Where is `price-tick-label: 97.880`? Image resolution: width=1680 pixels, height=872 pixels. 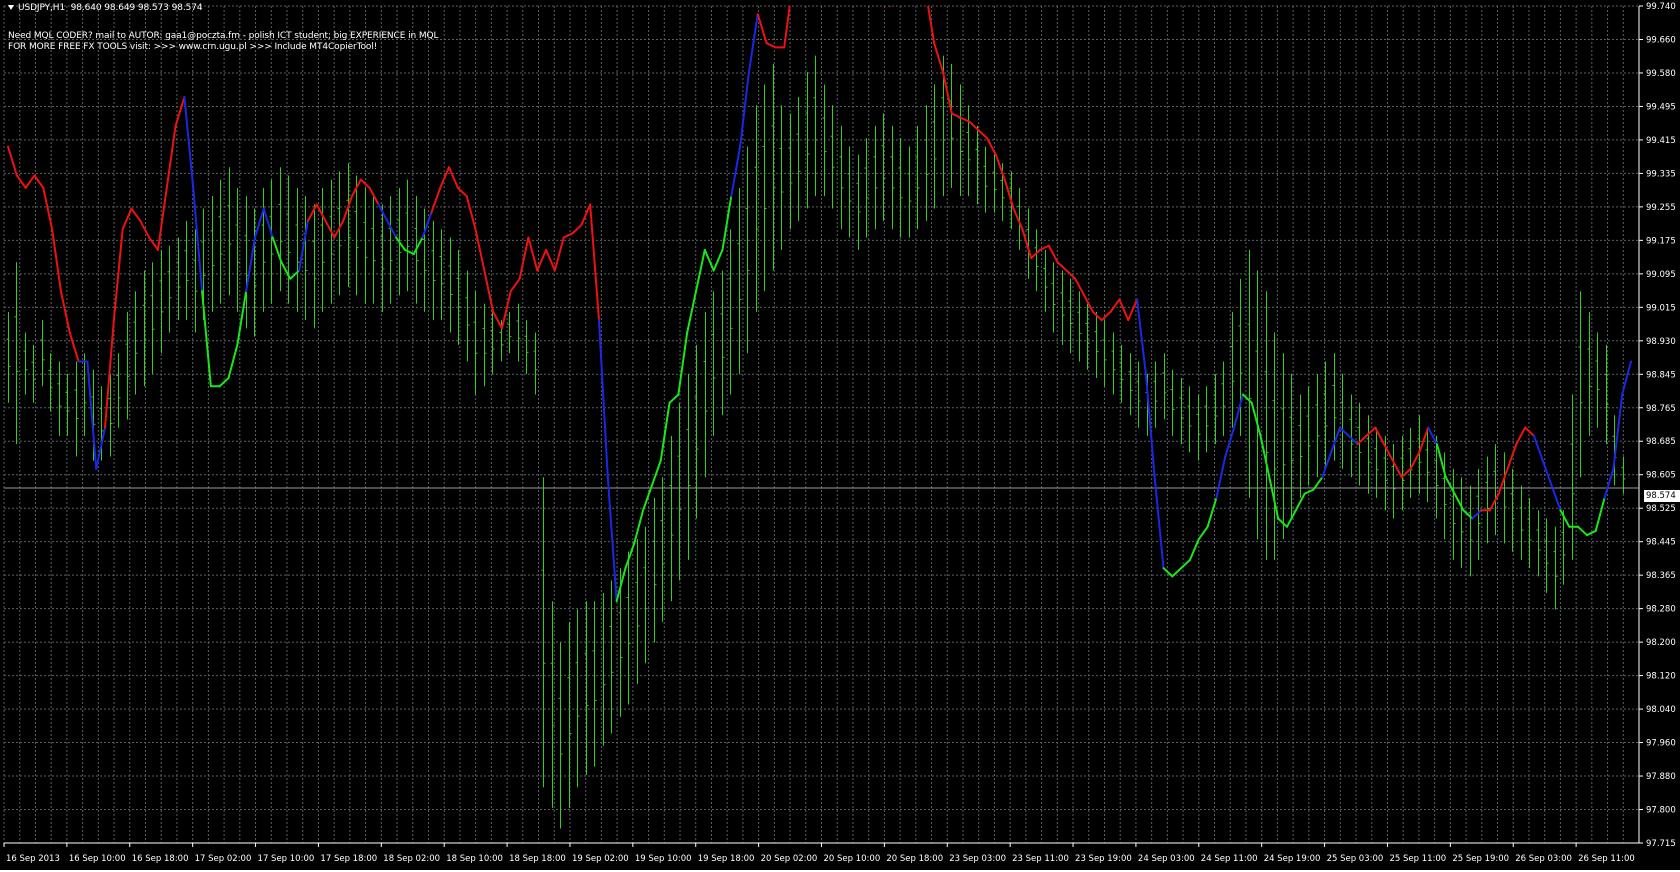
price-tick-label: 97.880 is located at coordinates (1661, 777).